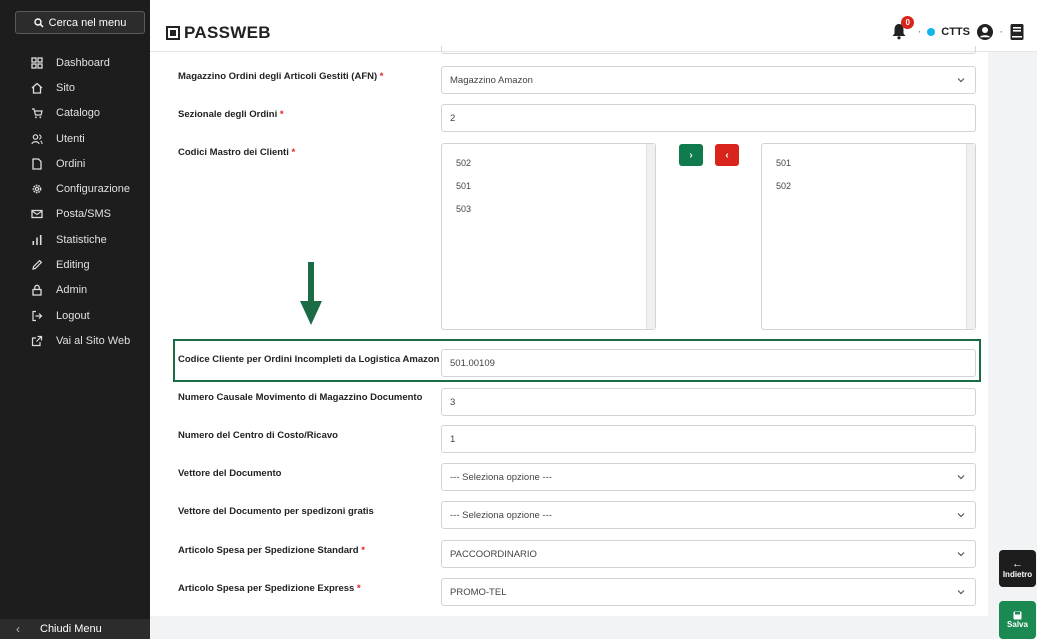 The width and height of the screenshot is (1037, 639). Describe the element at coordinates (37, 240) in the screenshot. I see `chart-icon` at that location.